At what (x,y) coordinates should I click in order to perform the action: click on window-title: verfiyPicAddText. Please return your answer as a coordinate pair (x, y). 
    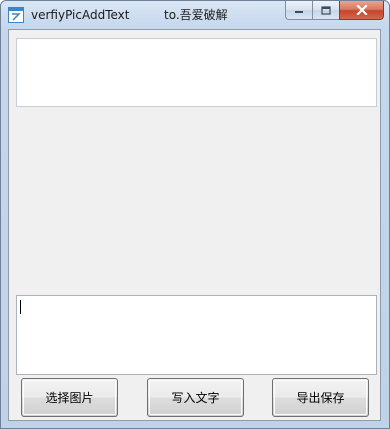
    Looking at the image, I should click on (80, 15).